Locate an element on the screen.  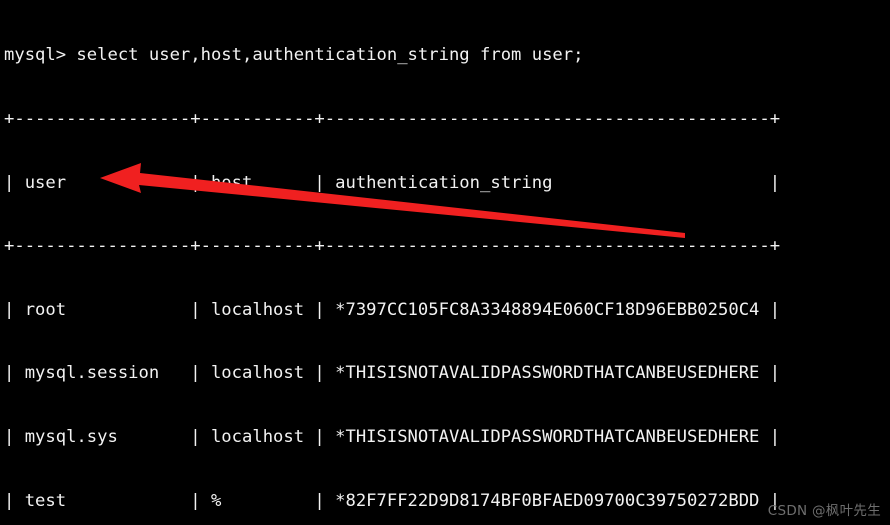
csdn-watermark: CSDN @枫叶先生 is located at coordinates (824, 511).